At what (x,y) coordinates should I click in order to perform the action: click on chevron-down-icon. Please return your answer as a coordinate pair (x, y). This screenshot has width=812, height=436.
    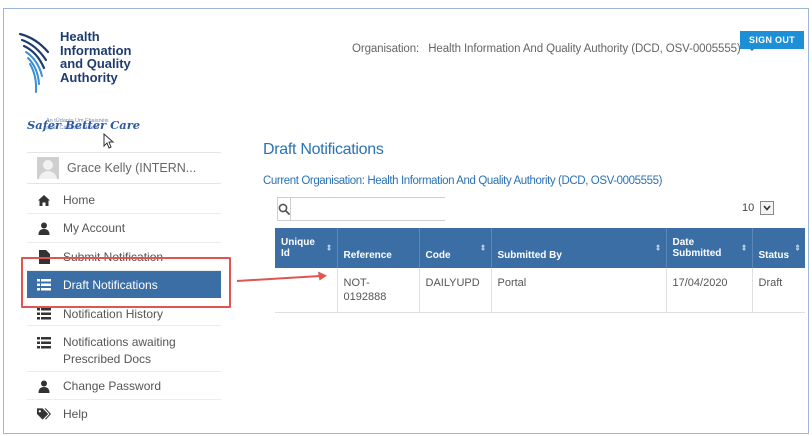
    Looking at the image, I should click on (767, 208).